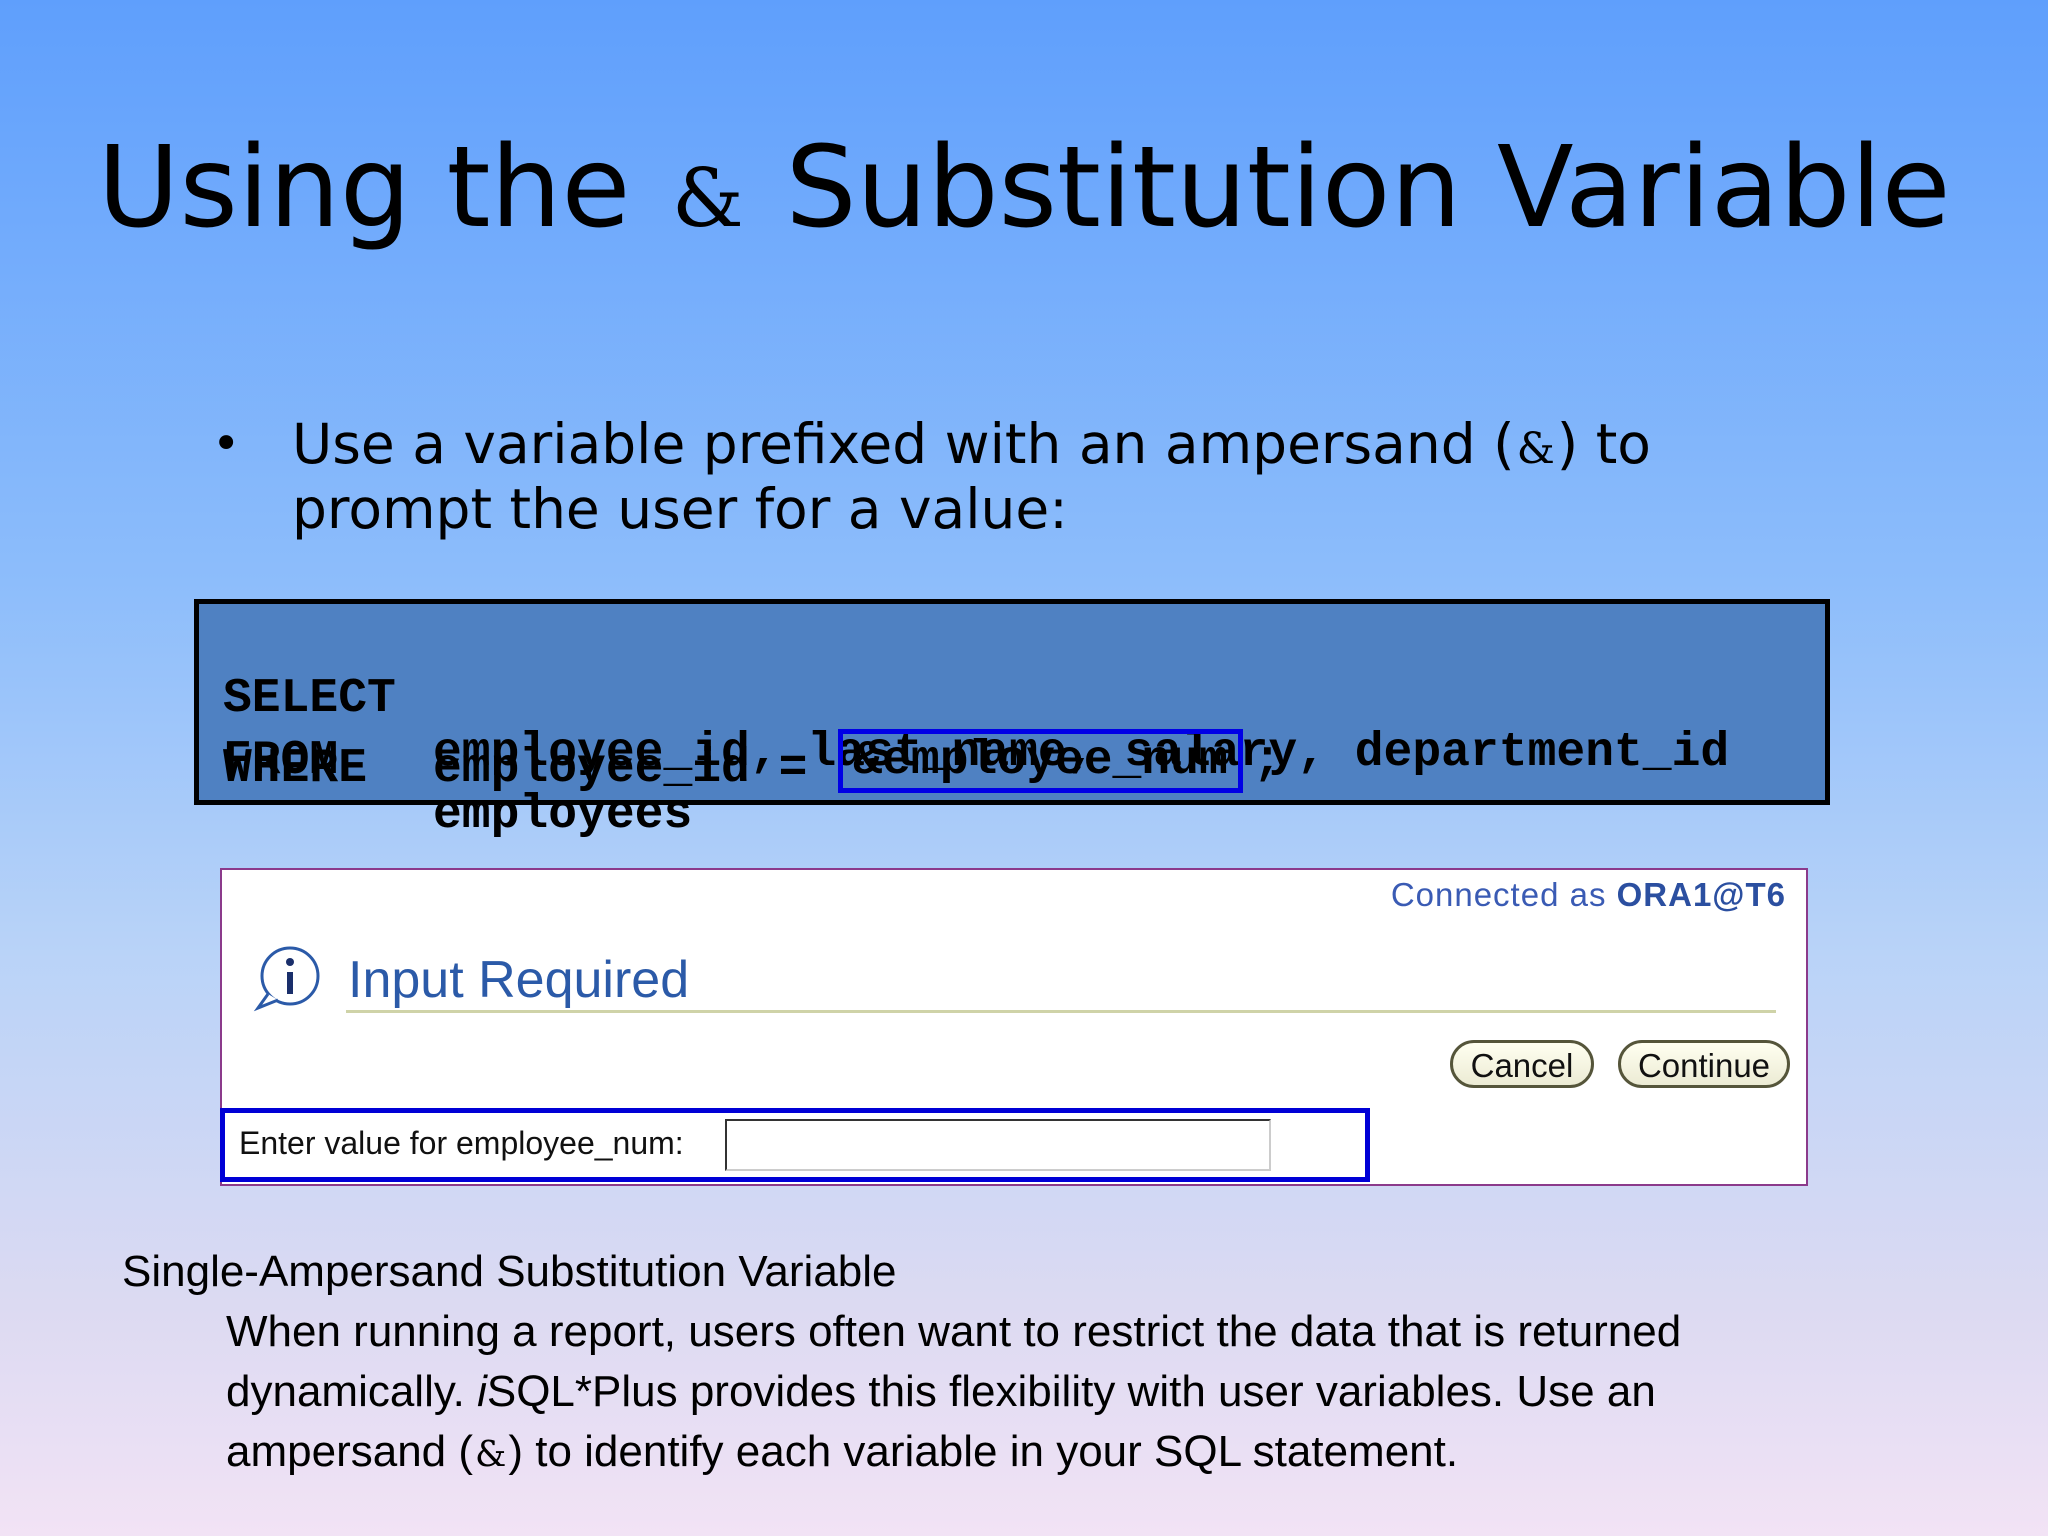 The image size is (2048, 1536). What do you see at coordinates (563, 815) in the screenshot?
I see `from-table: employees` at bounding box center [563, 815].